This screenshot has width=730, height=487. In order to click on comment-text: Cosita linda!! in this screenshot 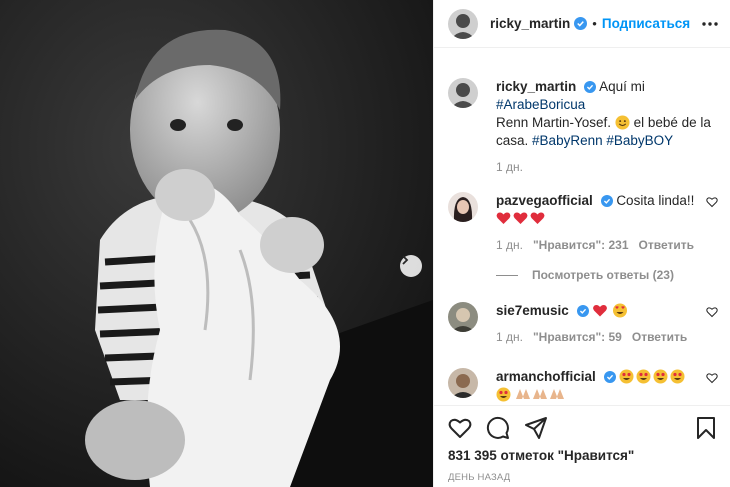, I will do `click(655, 200)`.